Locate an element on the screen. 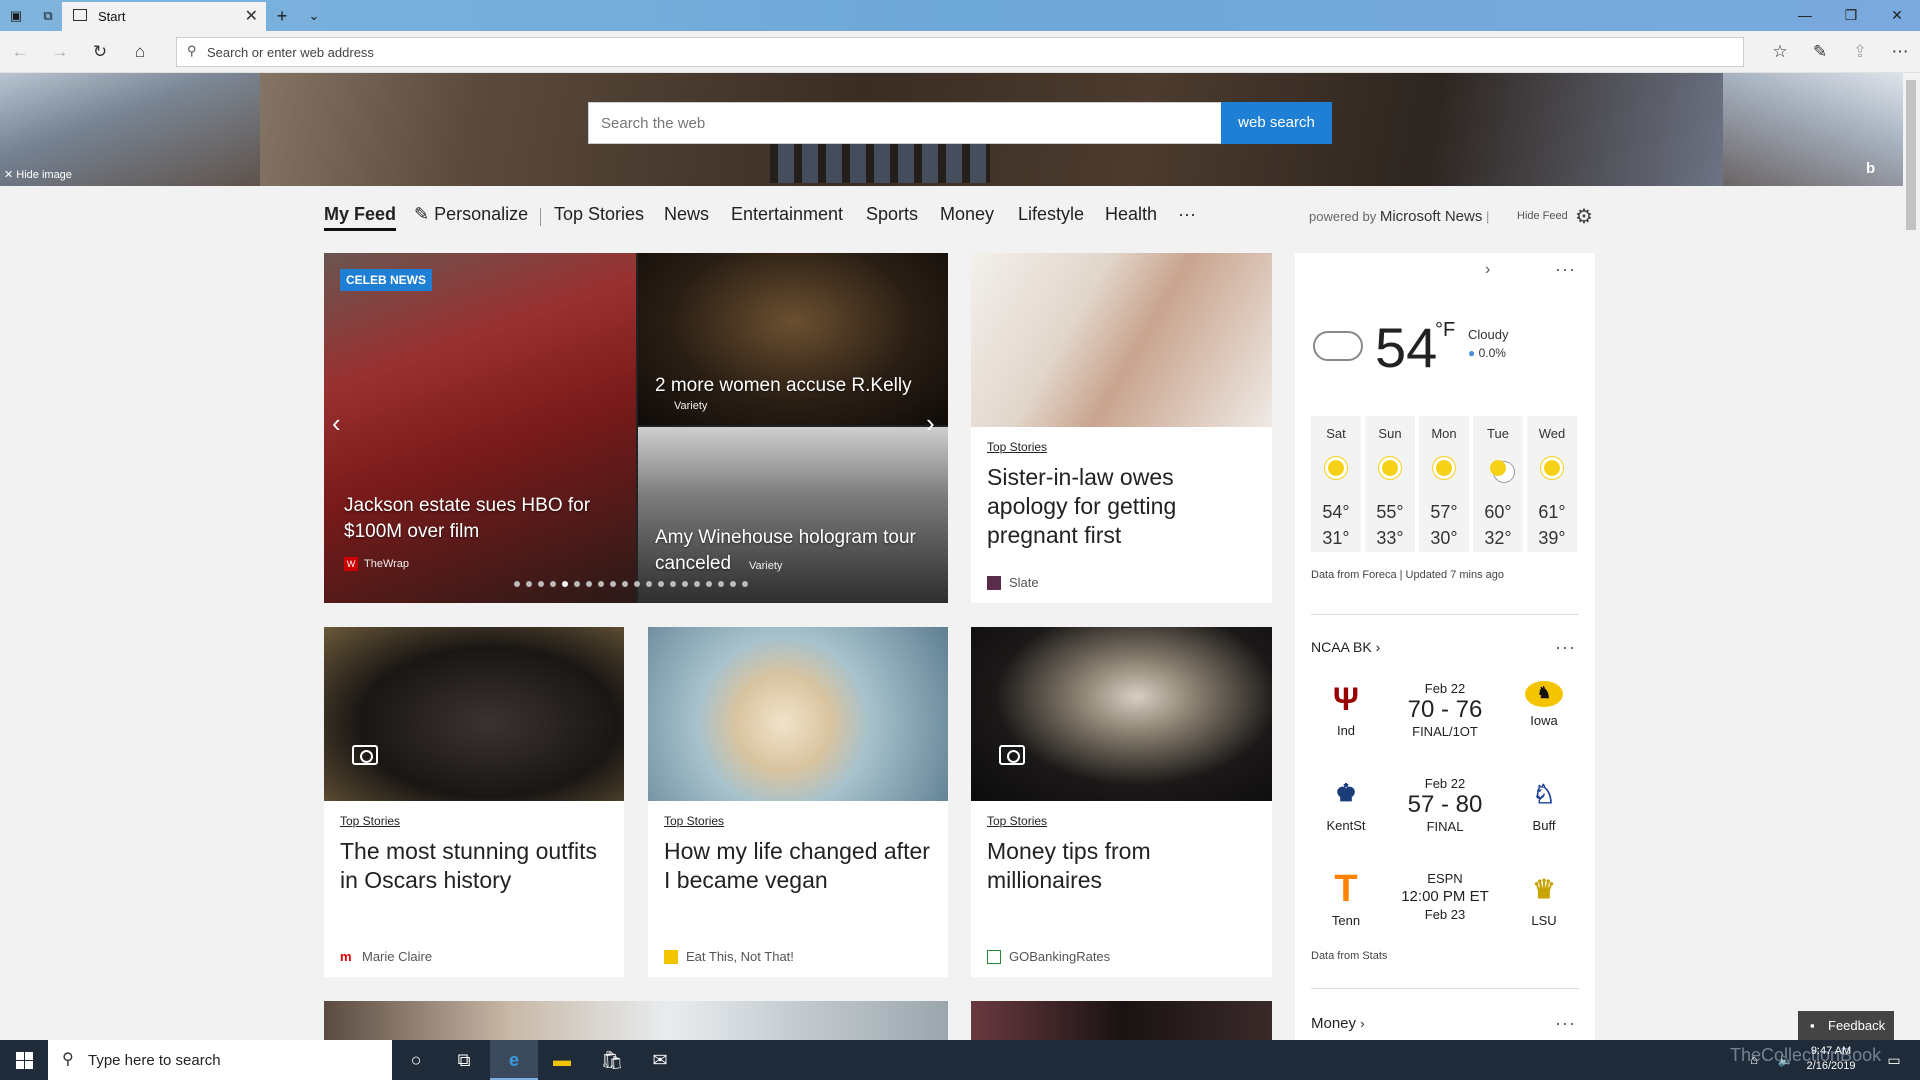 The image size is (1920, 1080). team-away: ♛ LSU is located at coordinates (1544, 899).